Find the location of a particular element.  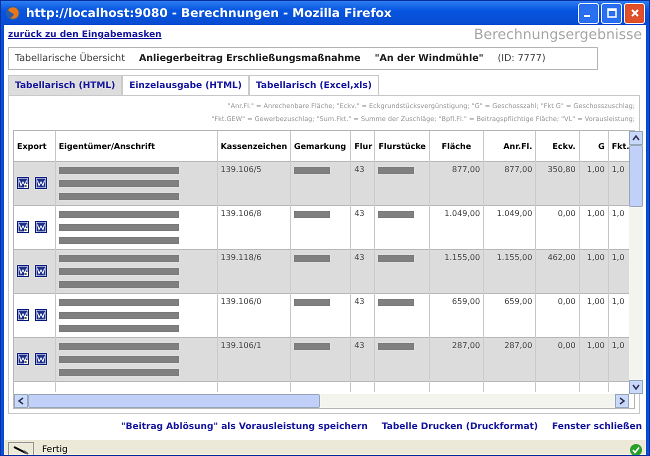

close-icon is located at coordinates (635, 13).